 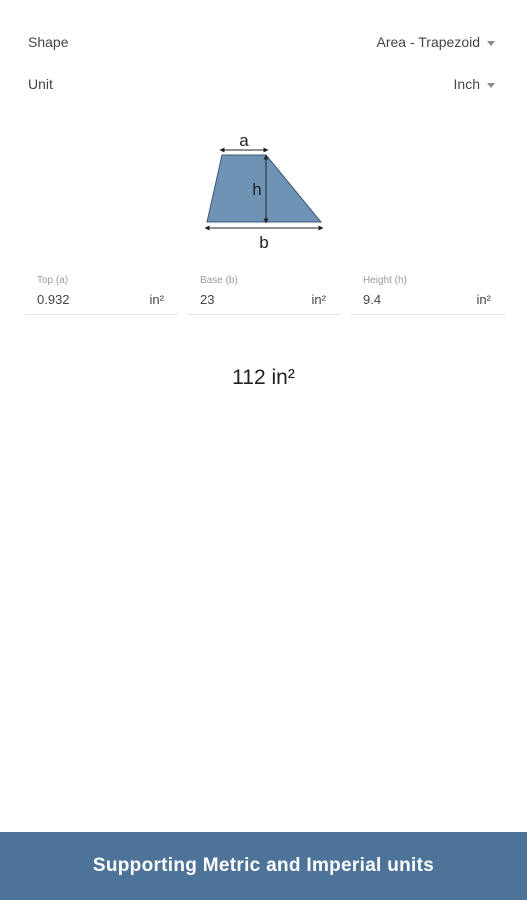 I want to click on shape-label: Shape, so click(x=48, y=42).